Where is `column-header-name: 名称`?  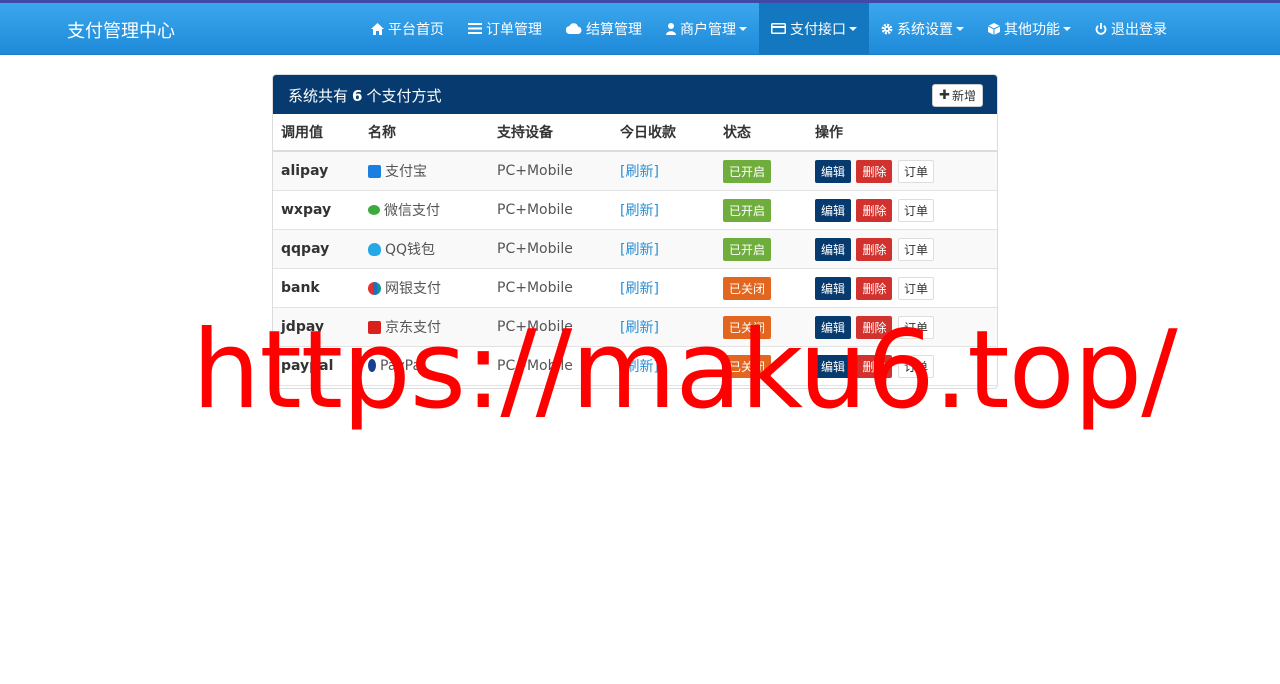
column-header-name: 名称 is located at coordinates (424, 133).